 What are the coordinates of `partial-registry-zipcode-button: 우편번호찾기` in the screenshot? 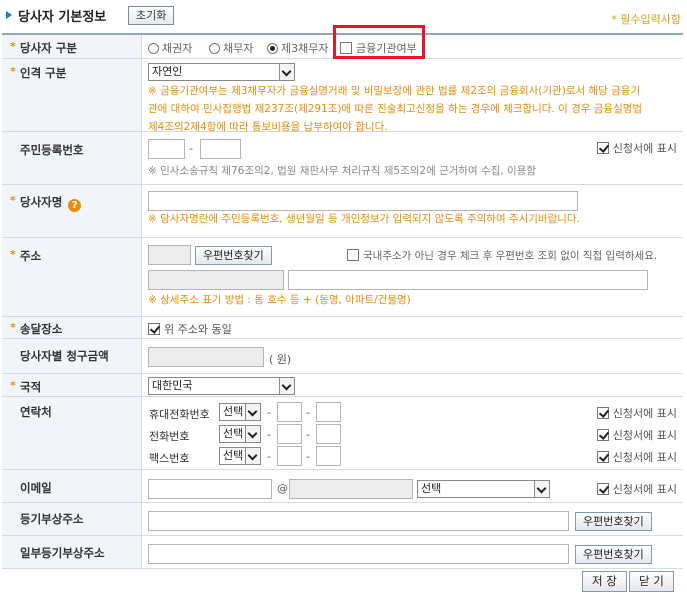 It's located at (613, 554).